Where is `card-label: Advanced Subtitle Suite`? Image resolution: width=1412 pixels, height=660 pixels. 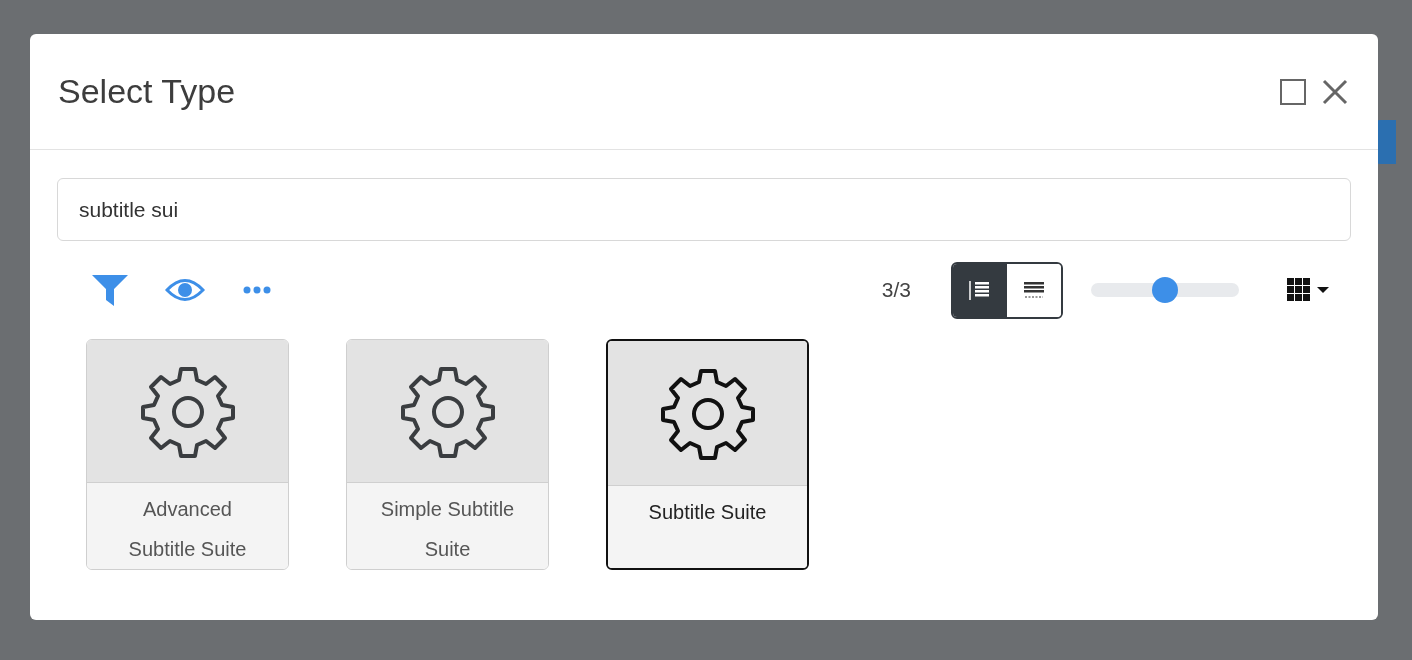 card-label: Advanced Subtitle Suite is located at coordinates (187, 529).